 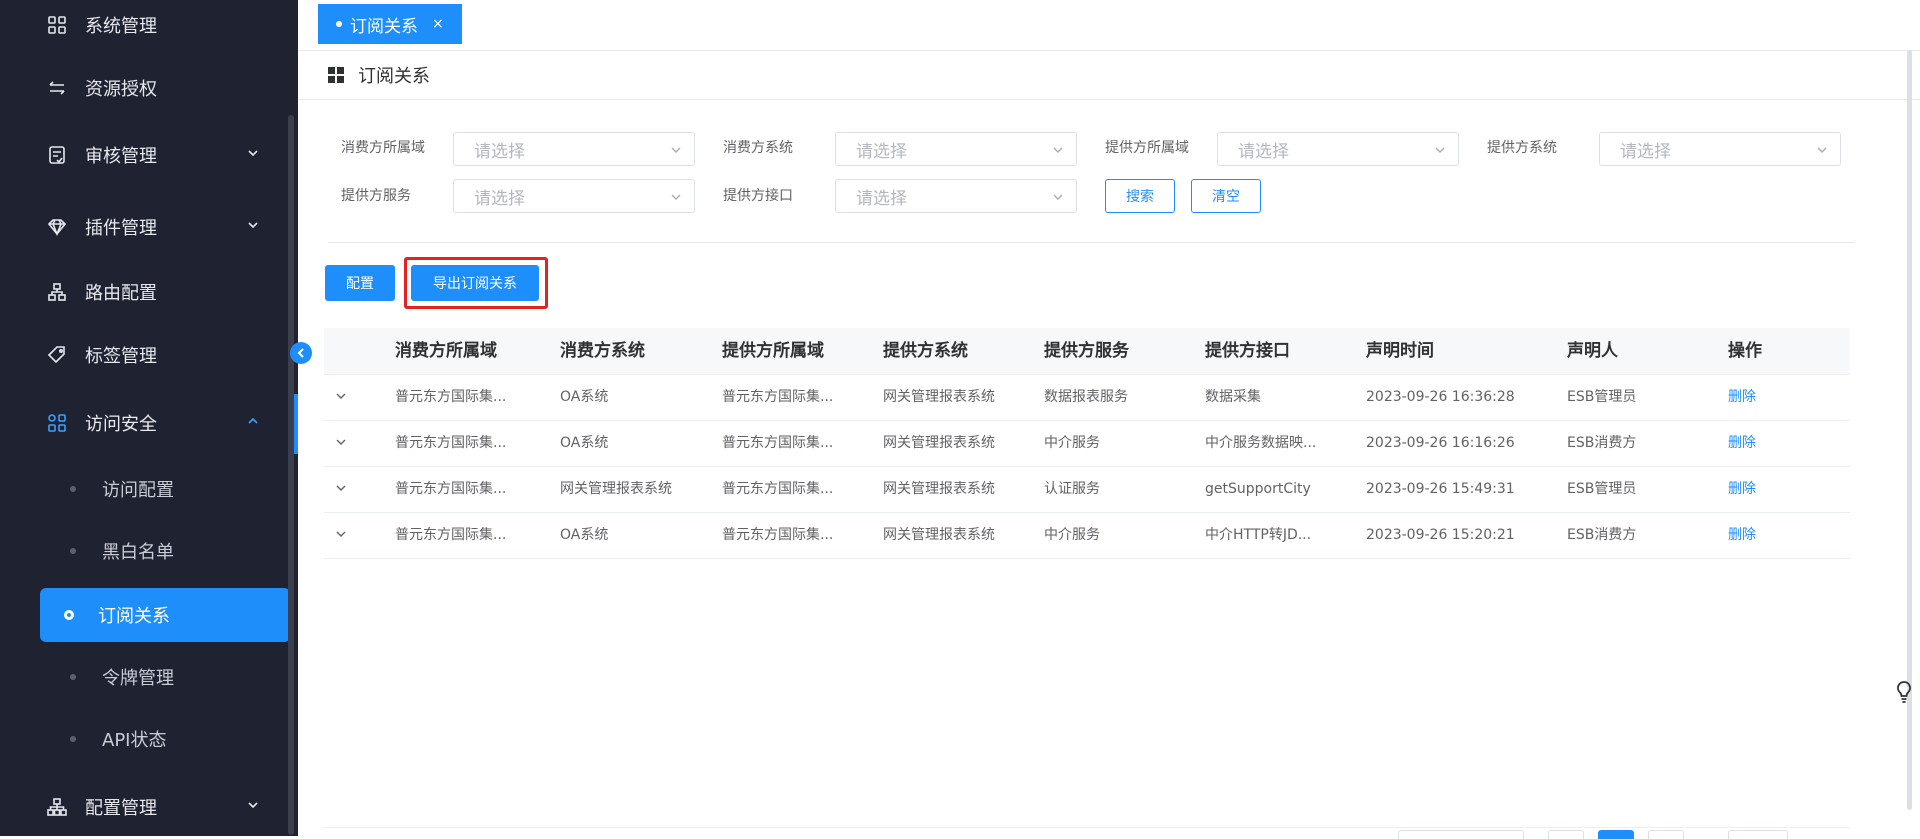 What do you see at coordinates (956, 196) in the screenshot?
I see `provider-interface-select: 请选择` at bounding box center [956, 196].